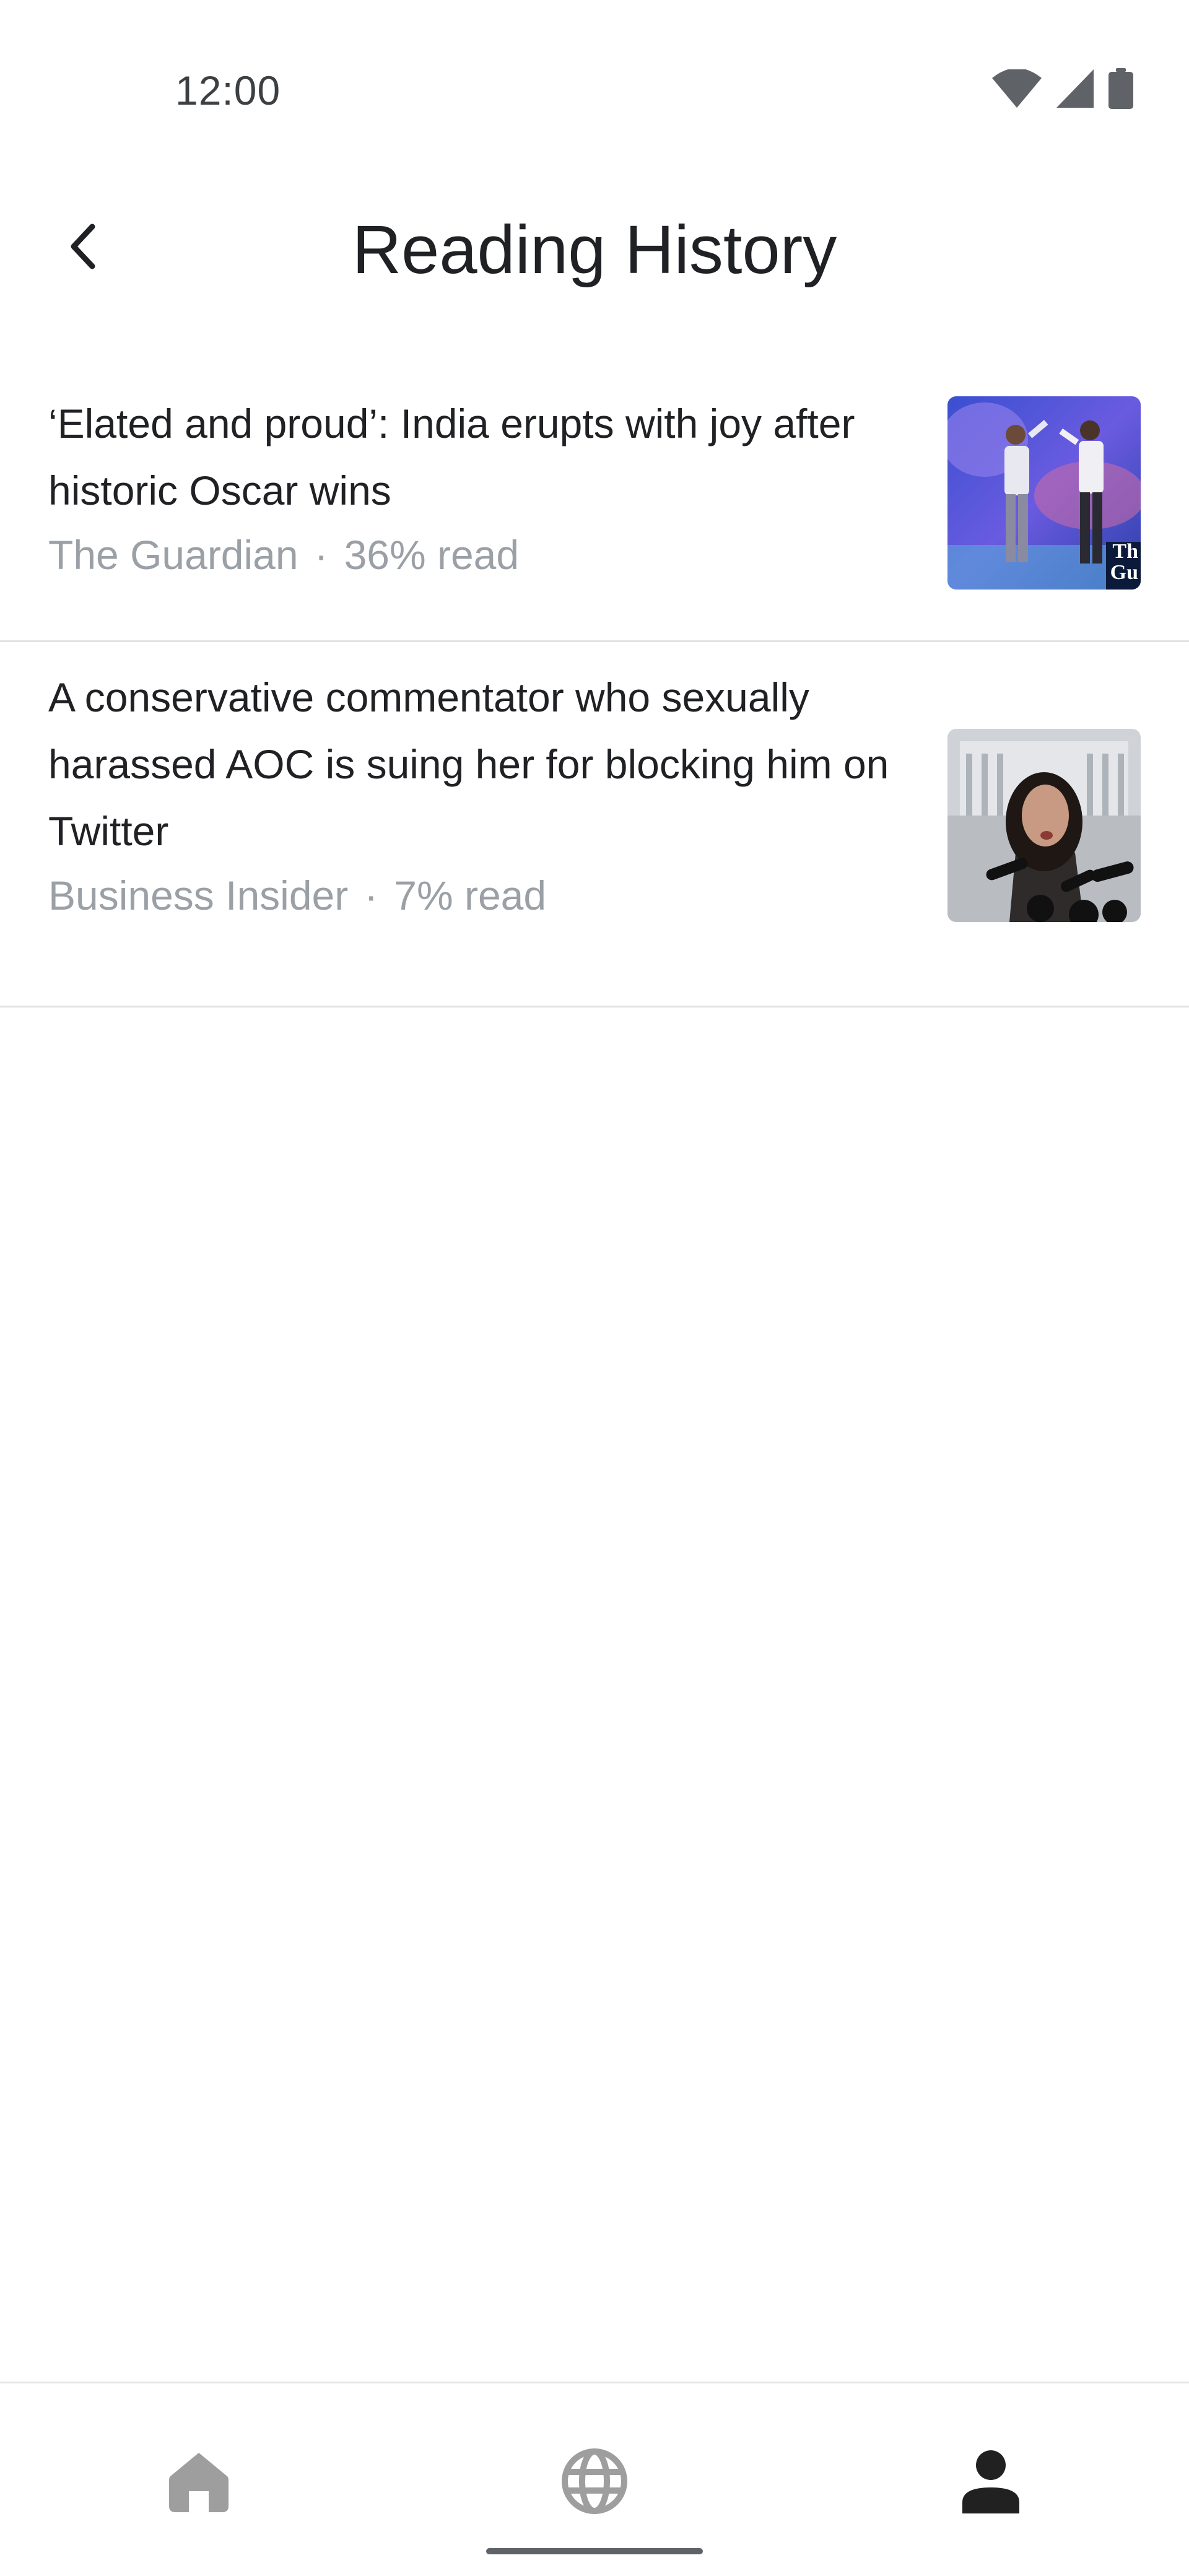  What do you see at coordinates (432, 555) in the screenshot?
I see `article-progress: 36% read` at bounding box center [432, 555].